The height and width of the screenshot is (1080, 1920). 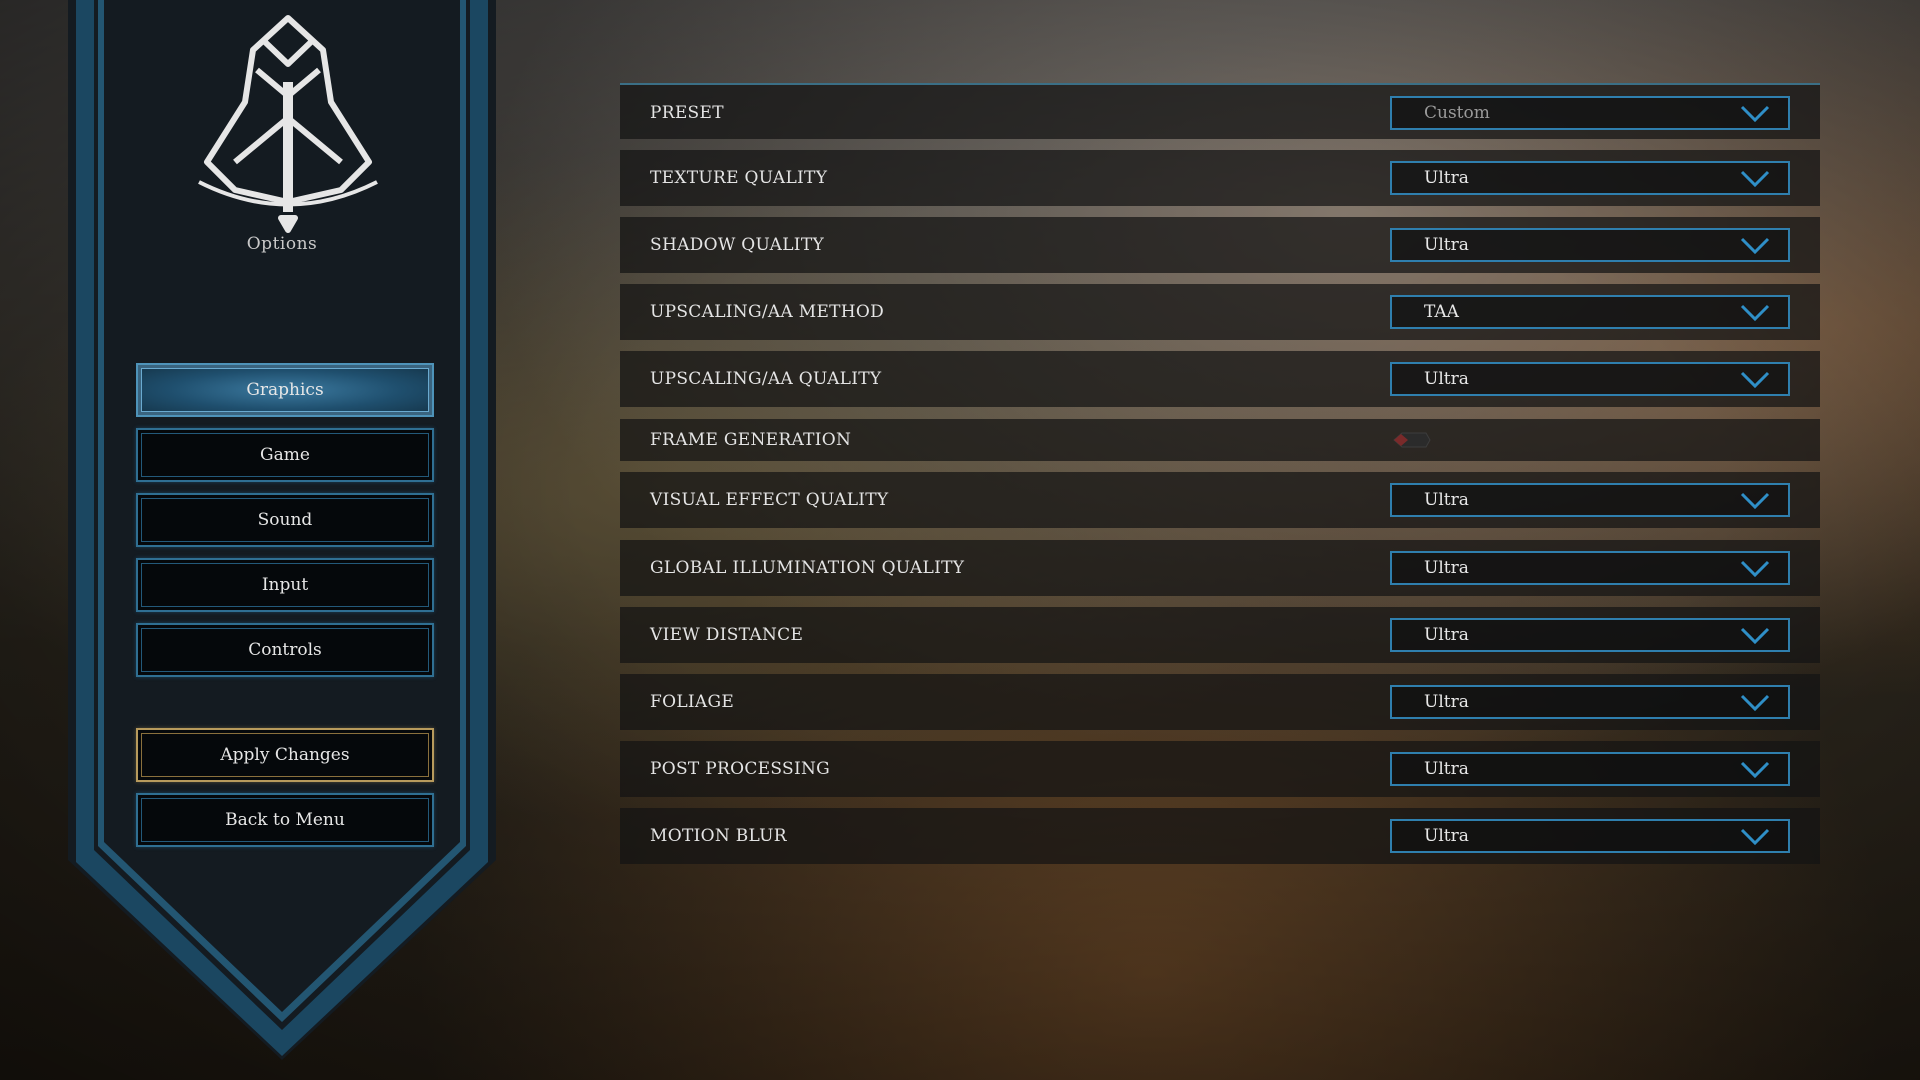 What do you see at coordinates (285, 820) in the screenshot?
I see `back-to-menu-button: Back to Menu` at bounding box center [285, 820].